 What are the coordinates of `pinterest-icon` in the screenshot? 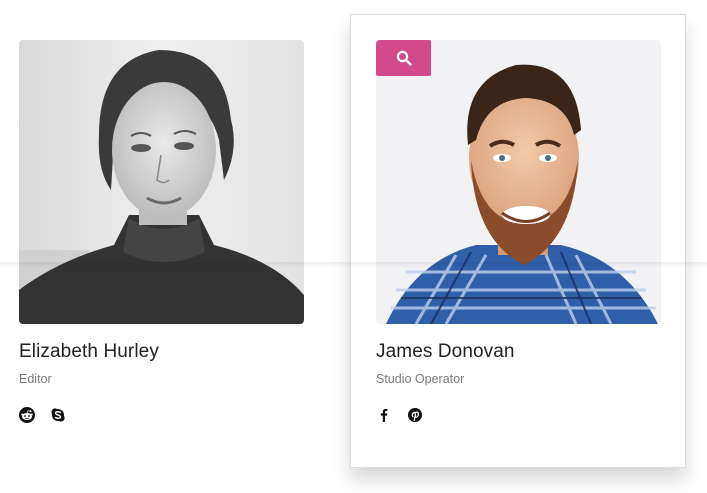 It's located at (415, 415).